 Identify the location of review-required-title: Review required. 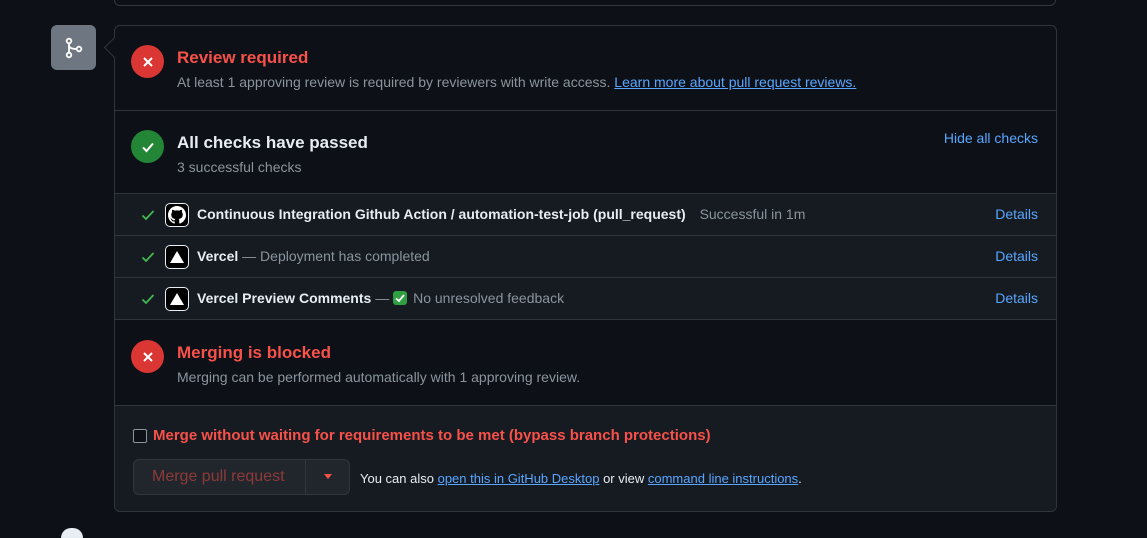
(243, 57).